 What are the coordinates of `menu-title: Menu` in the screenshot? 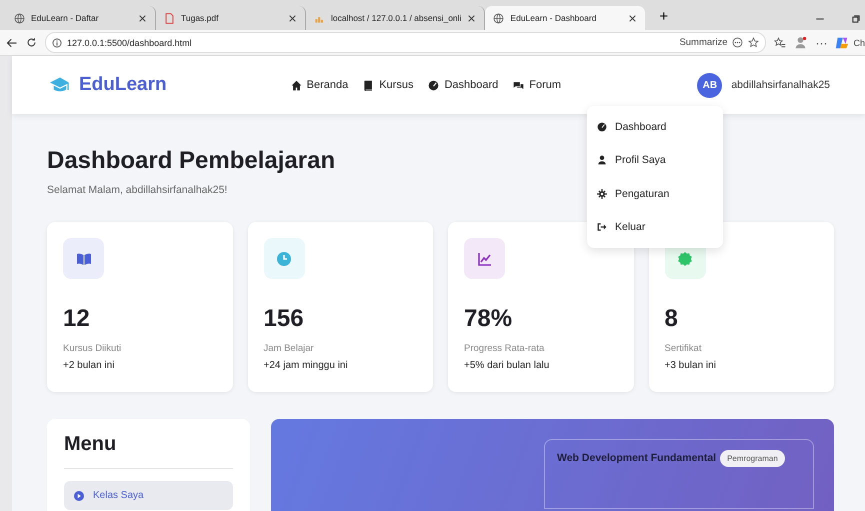 It's located at (148, 451).